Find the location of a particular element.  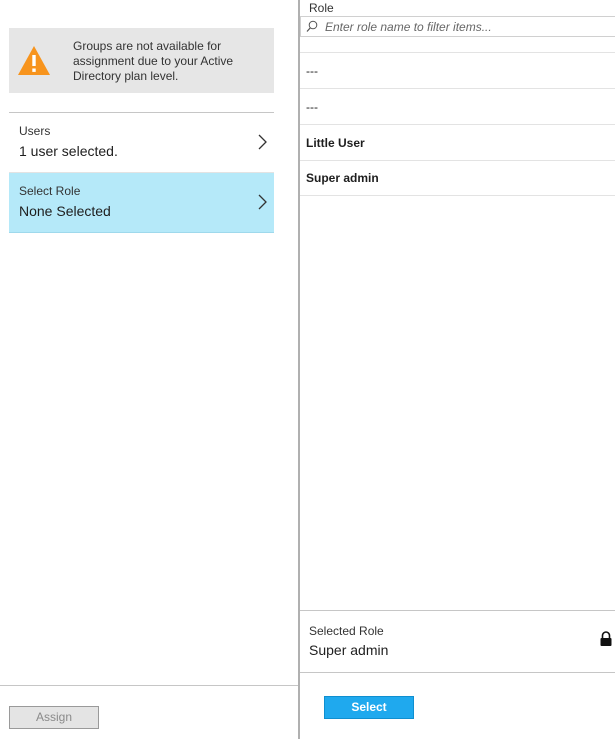

role-filter-box is located at coordinates (457, 26).